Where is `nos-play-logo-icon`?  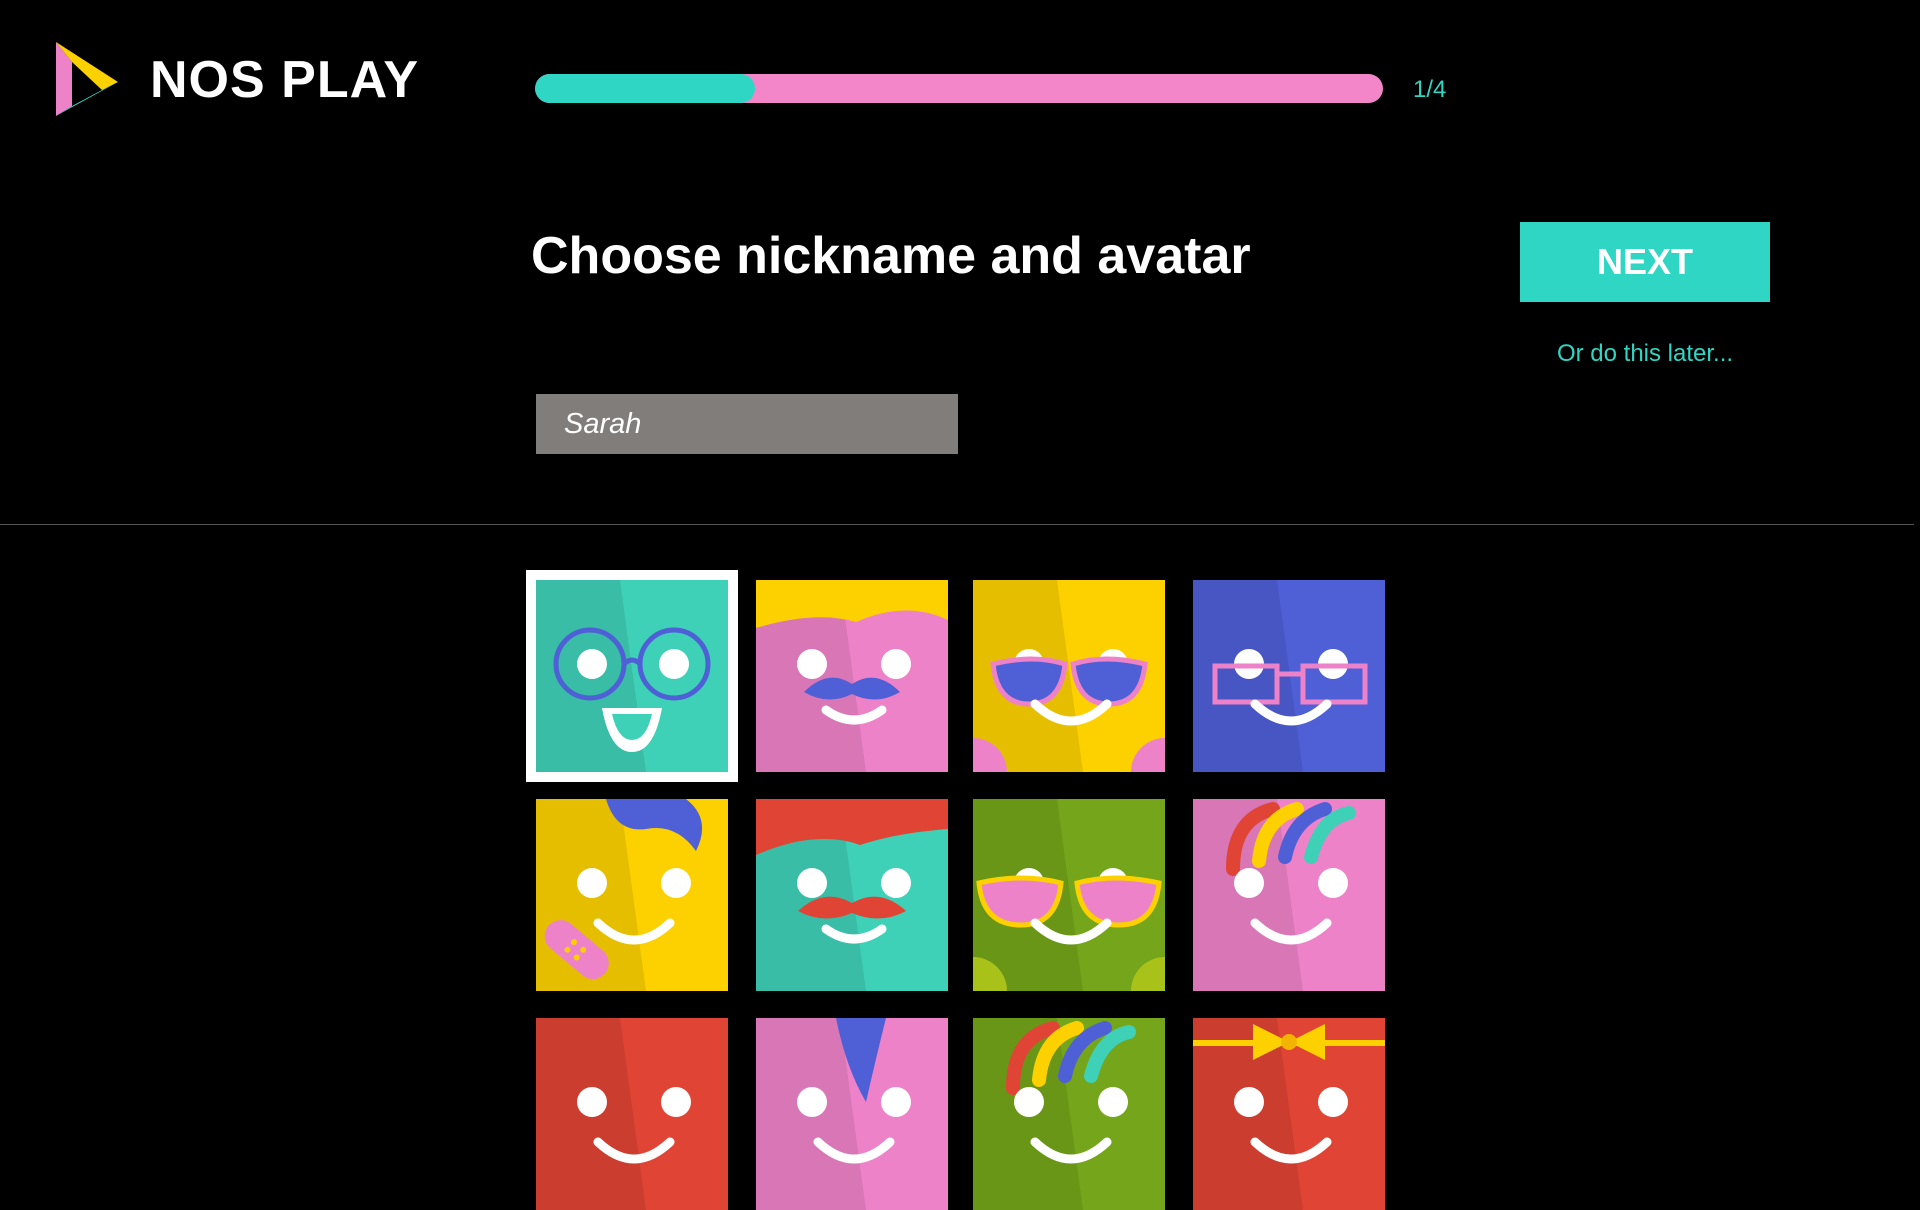
nos-play-logo-icon is located at coordinates (87, 79).